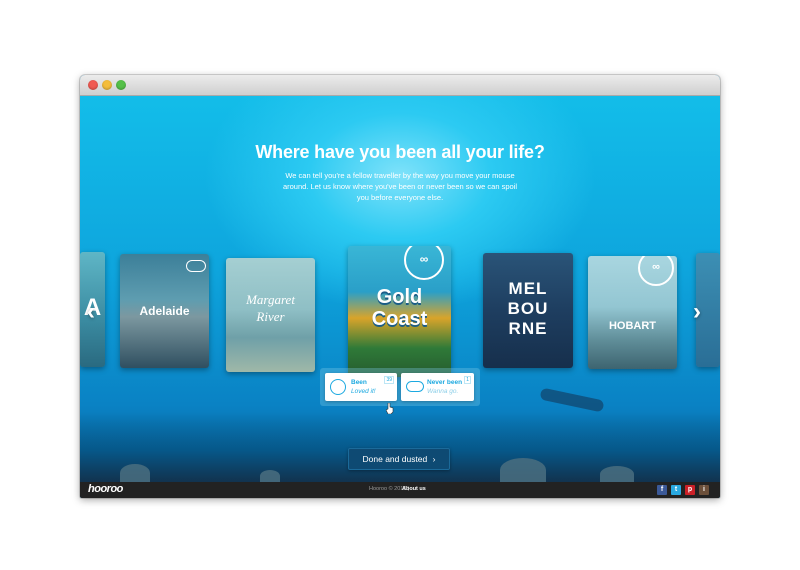  Describe the element at coordinates (528, 288) in the screenshot. I see `card-label: MEL` at that location.